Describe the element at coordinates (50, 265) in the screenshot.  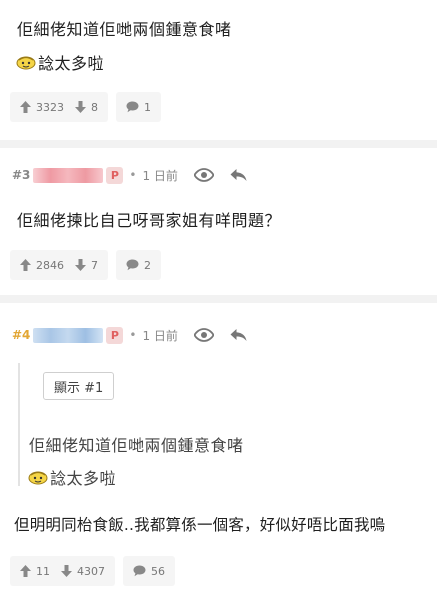
I see `upvote-count: 2846` at that location.